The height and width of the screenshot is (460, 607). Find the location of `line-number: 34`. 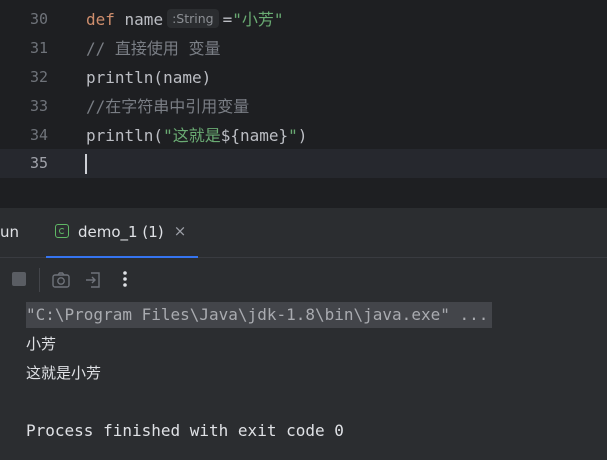

line-number: 34 is located at coordinates (38, 135).